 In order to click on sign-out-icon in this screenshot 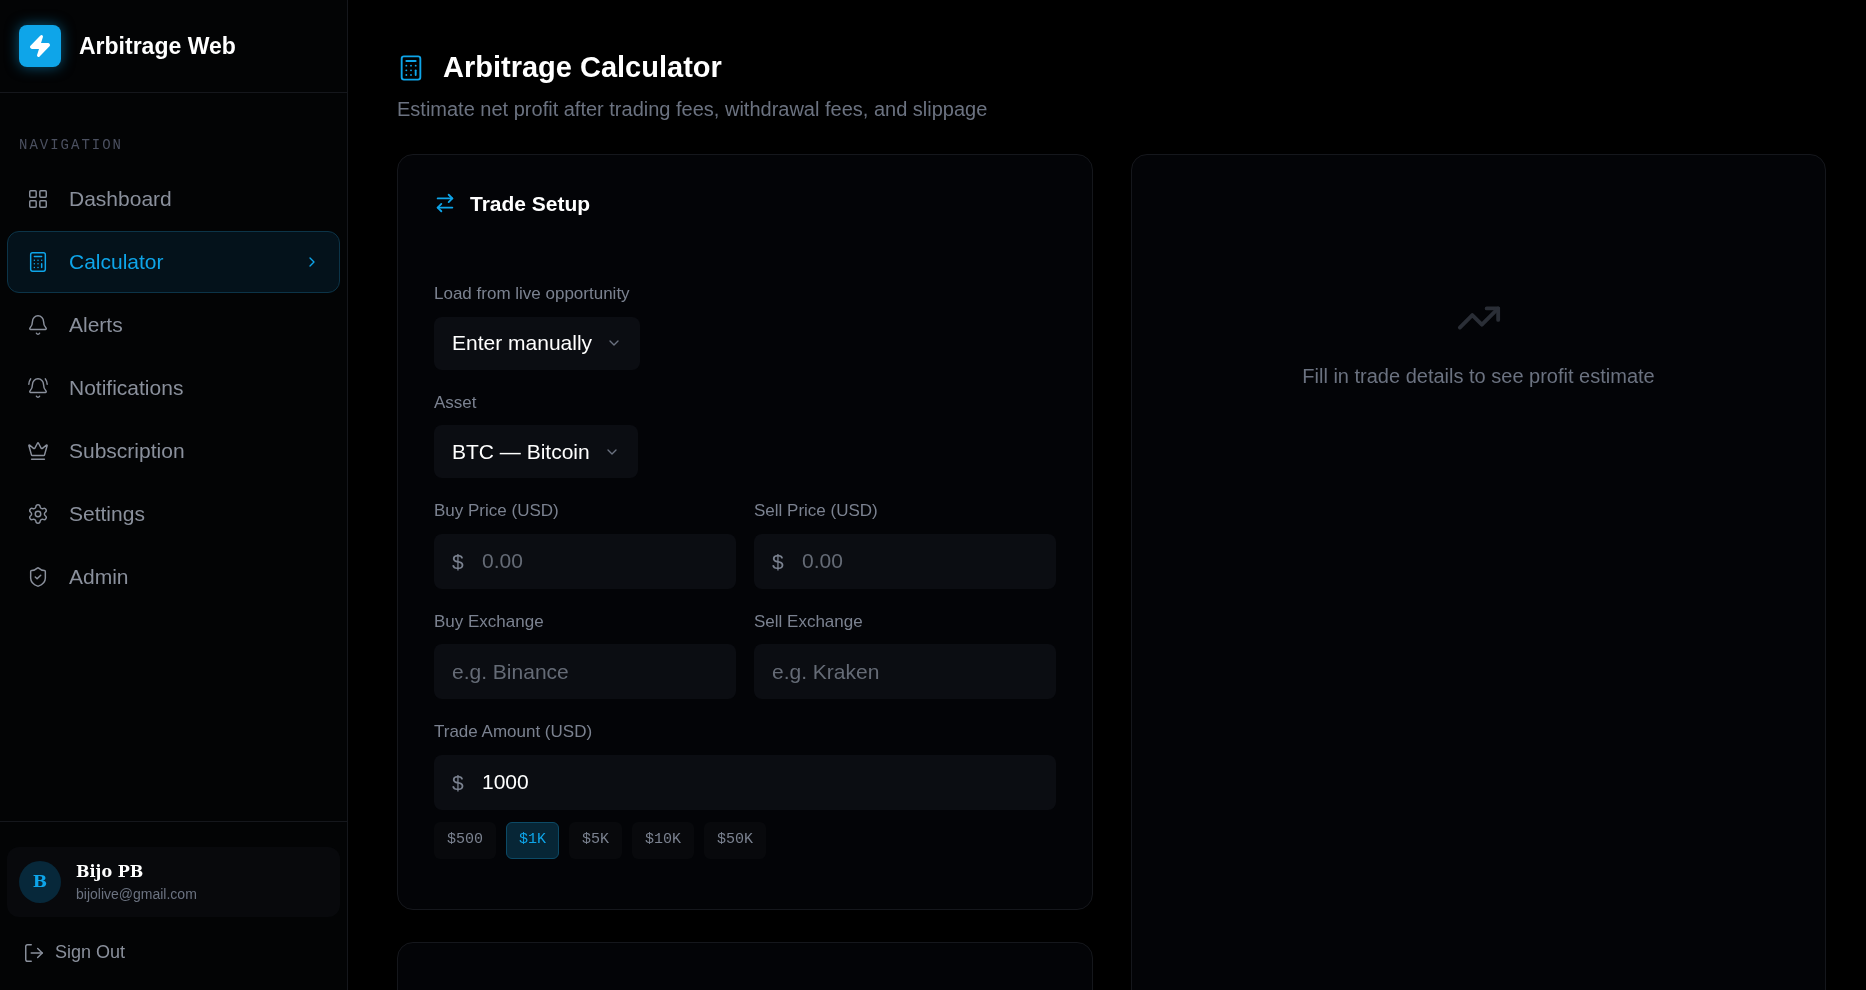, I will do `click(34, 952)`.